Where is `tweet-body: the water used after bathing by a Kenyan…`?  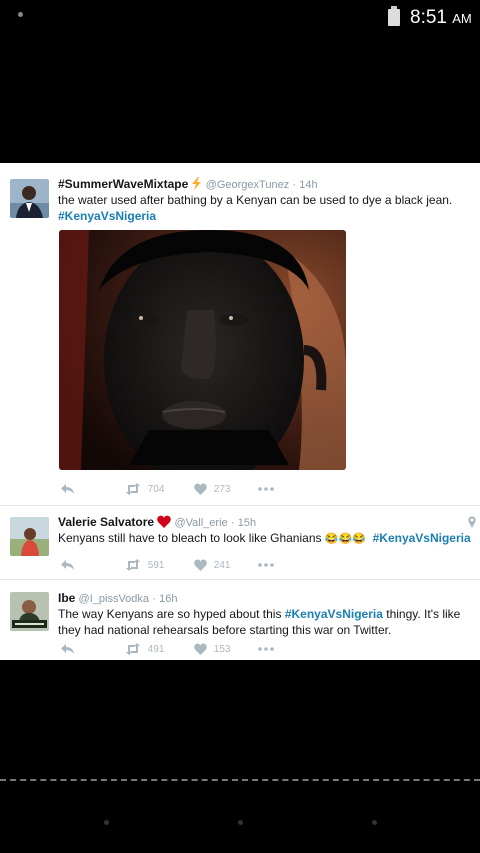 tweet-body: the water used after bathing by a Kenyan… is located at coordinates (255, 200).